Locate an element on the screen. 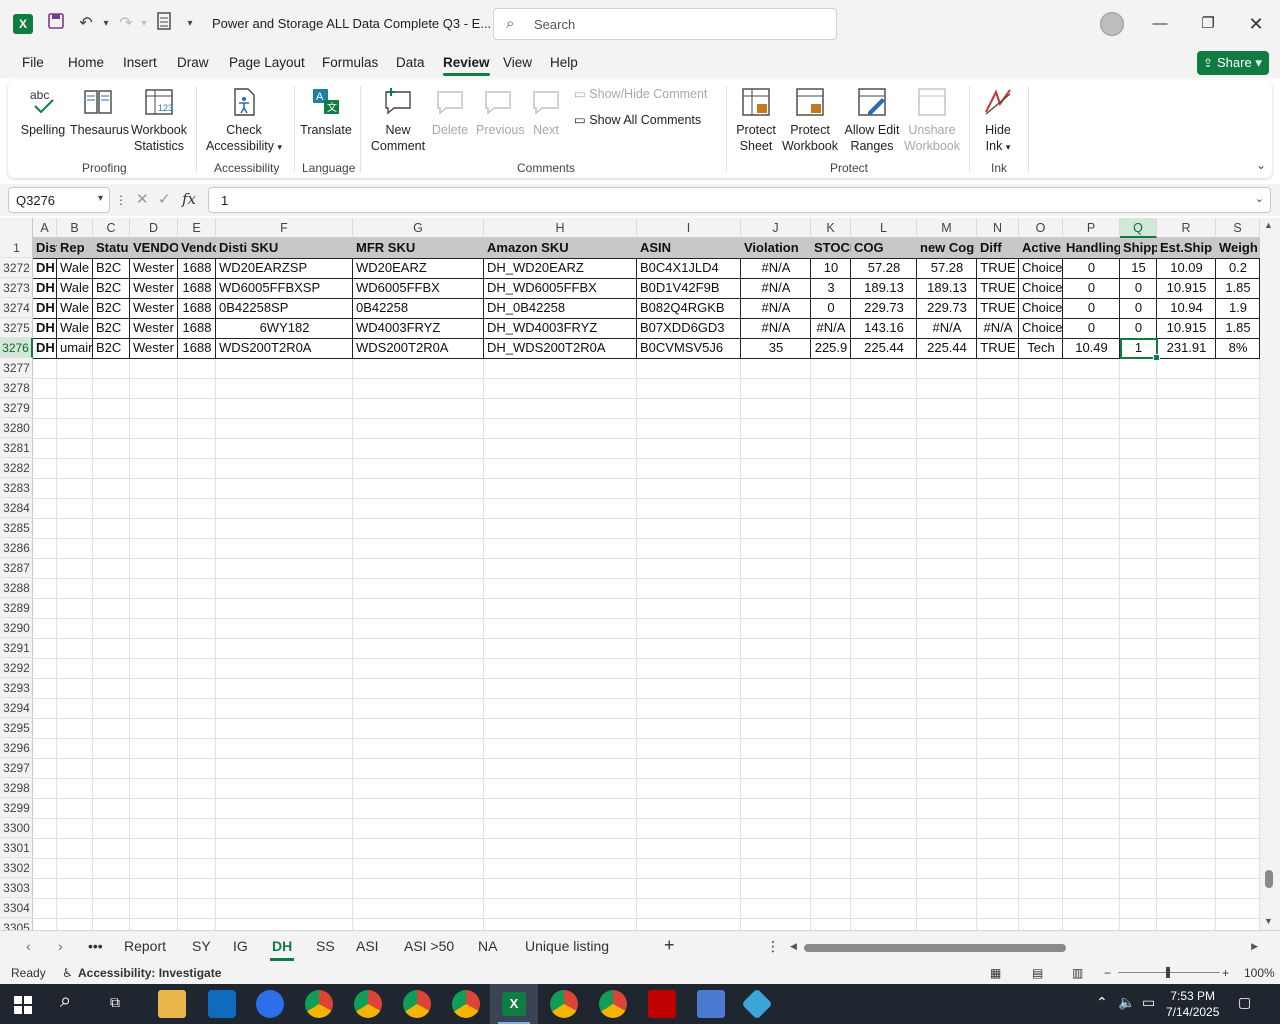  row-header-3278: 3278 is located at coordinates (16, 388).